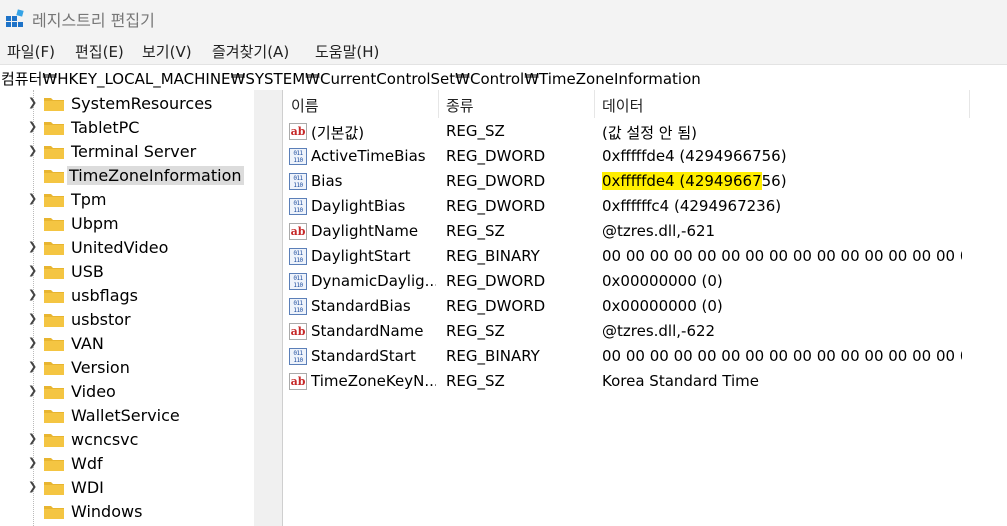 The width and height of the screenshot is (1007, 526). I want to click on tree-item: ❯ Video, so click(127, 392).